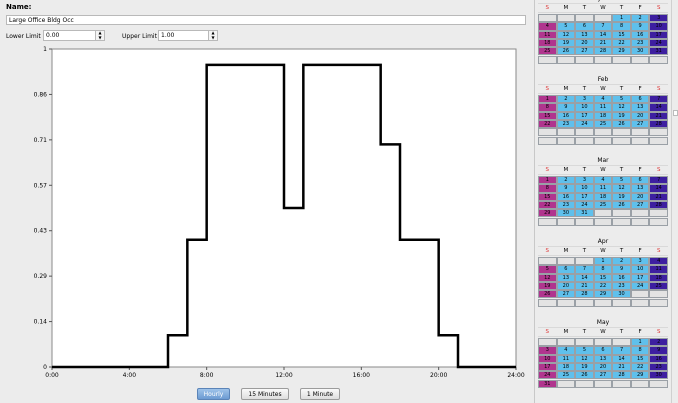 This screenshot has width=678, height=403. What do you see at coordinates (188, 35) in the screenshot?
I see `upper-limit-spinner: 1.00 ▲ ▼` at bounding box center [188, 35].